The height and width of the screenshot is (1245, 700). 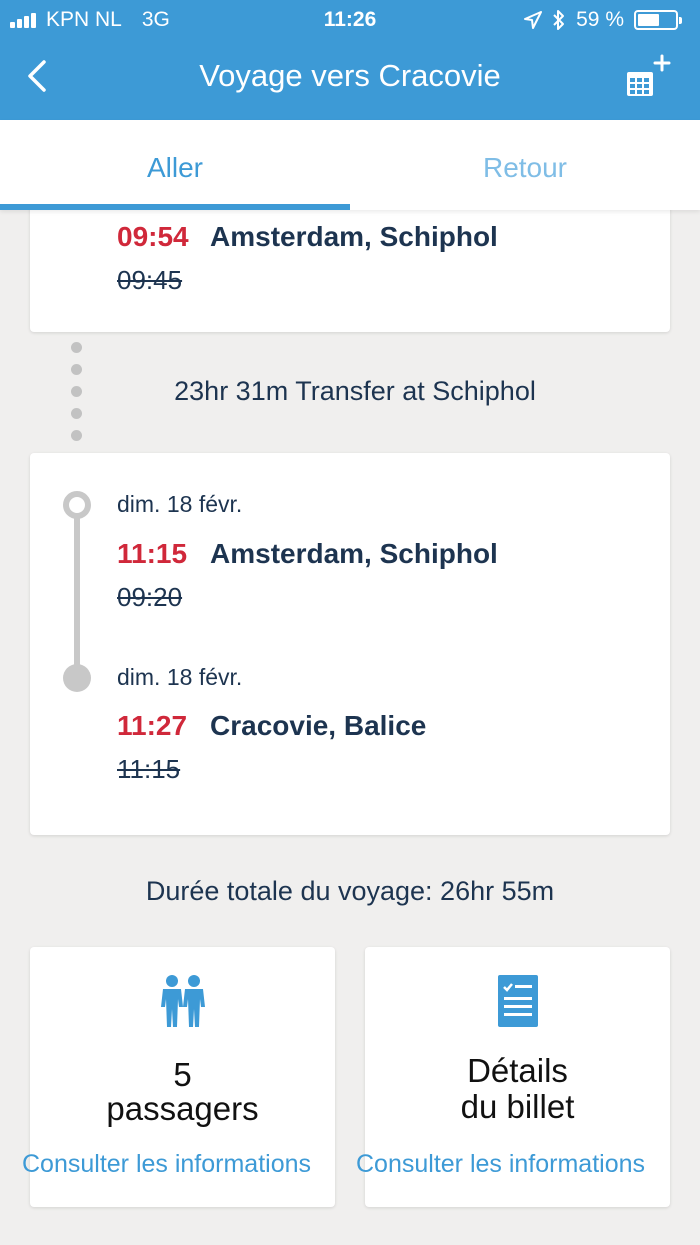 I want to click on departure-date: dim. 18 févr., so click(x=180, y=504).